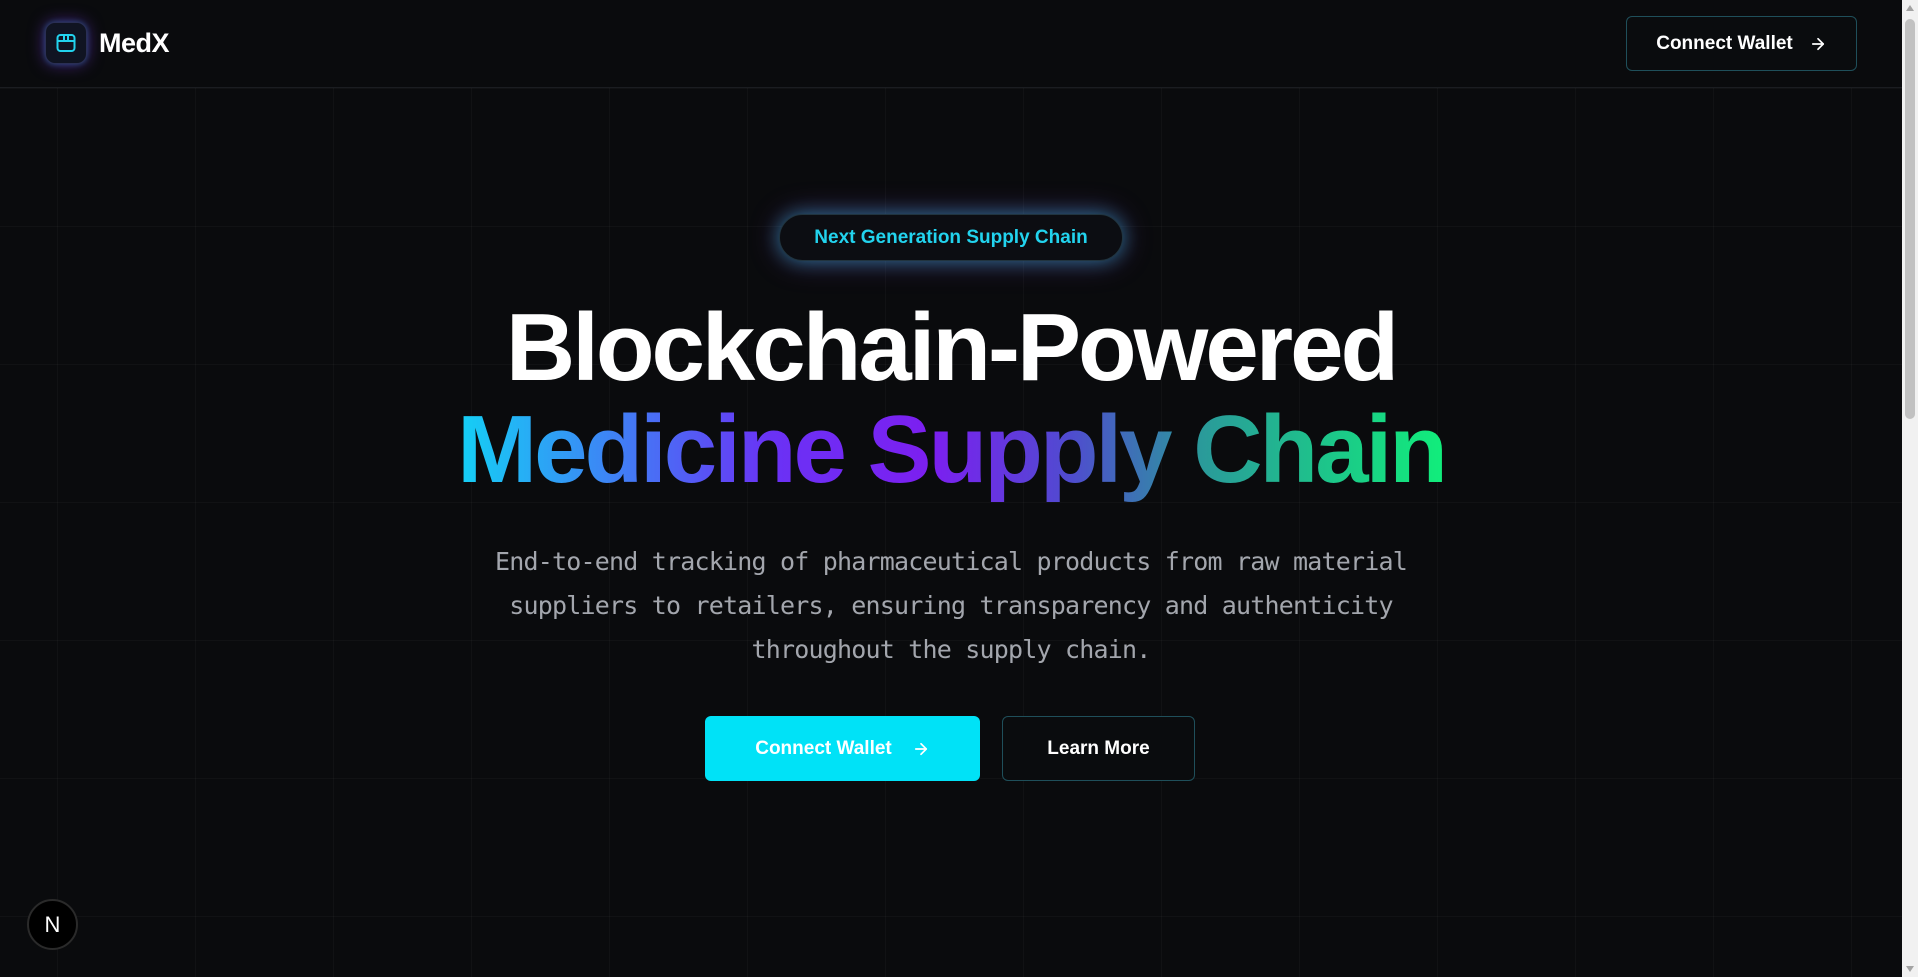  I want to click on hero-headline-line1: Blockchain-Powered, so click(952, 347).